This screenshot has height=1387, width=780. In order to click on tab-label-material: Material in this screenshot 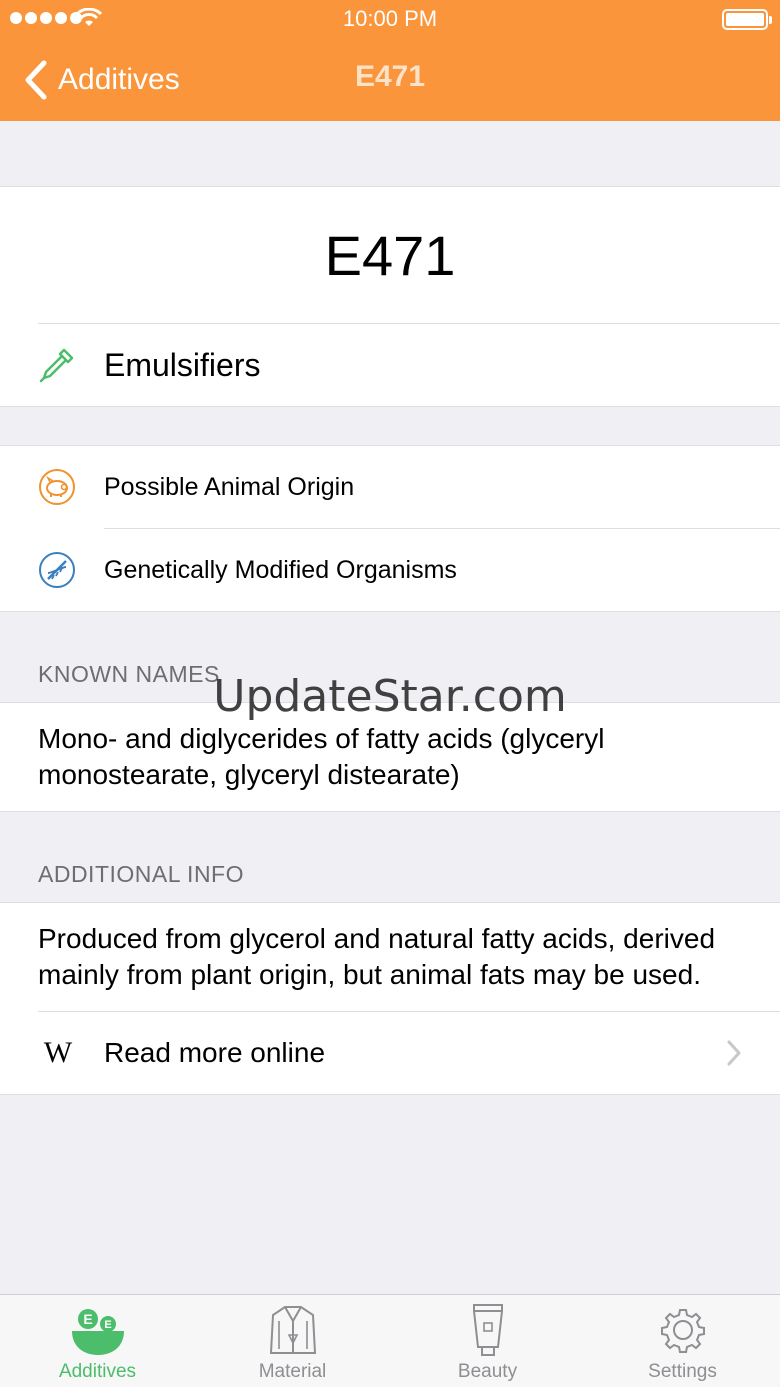, I will do `click(292, 1371)`.